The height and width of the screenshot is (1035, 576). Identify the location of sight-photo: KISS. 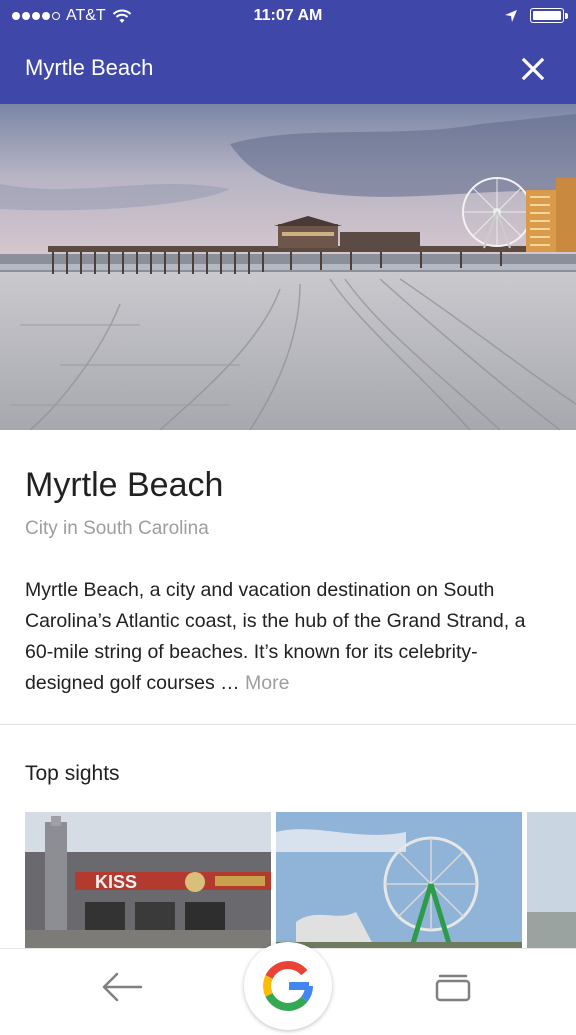
(148, 881).